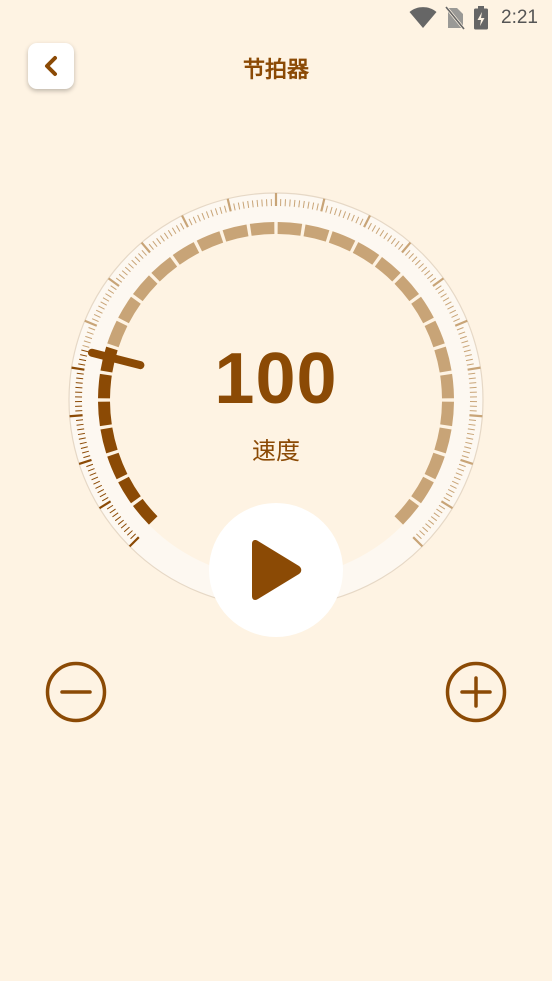 Image resolution: width=552 pixels, height=981 pixels. I want to click on play-button, so click(276, 570).